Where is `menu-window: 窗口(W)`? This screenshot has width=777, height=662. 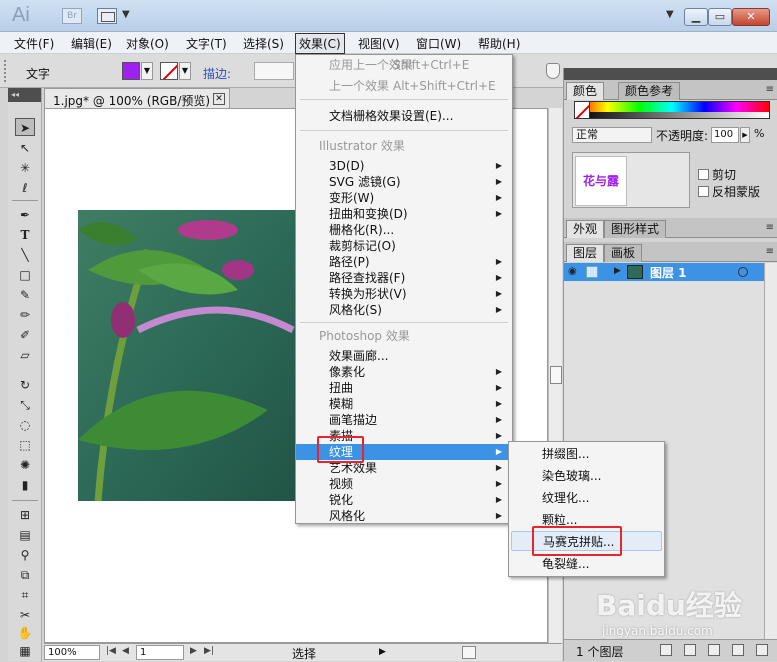
menu-window: 窗口(W) is located at coordinates (438, 43).